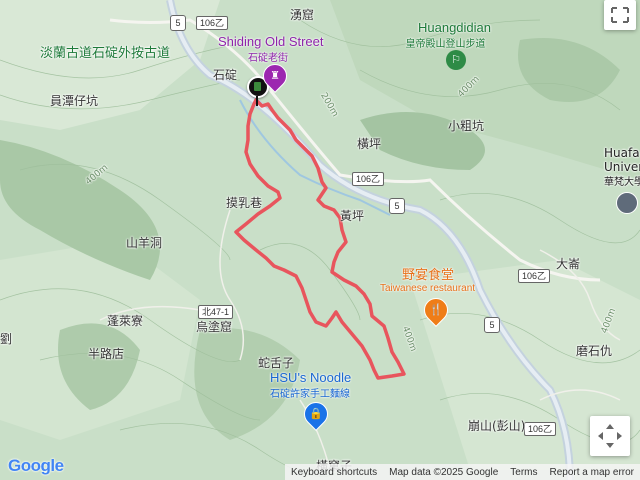 The height and width of the screenshot is (480, 640). What do you see at coordinates (445, 44) in the screenshot?
I see `poi-huangdidian-sub: 皇帝殿山登山步道` at bounding box center [445, 44].